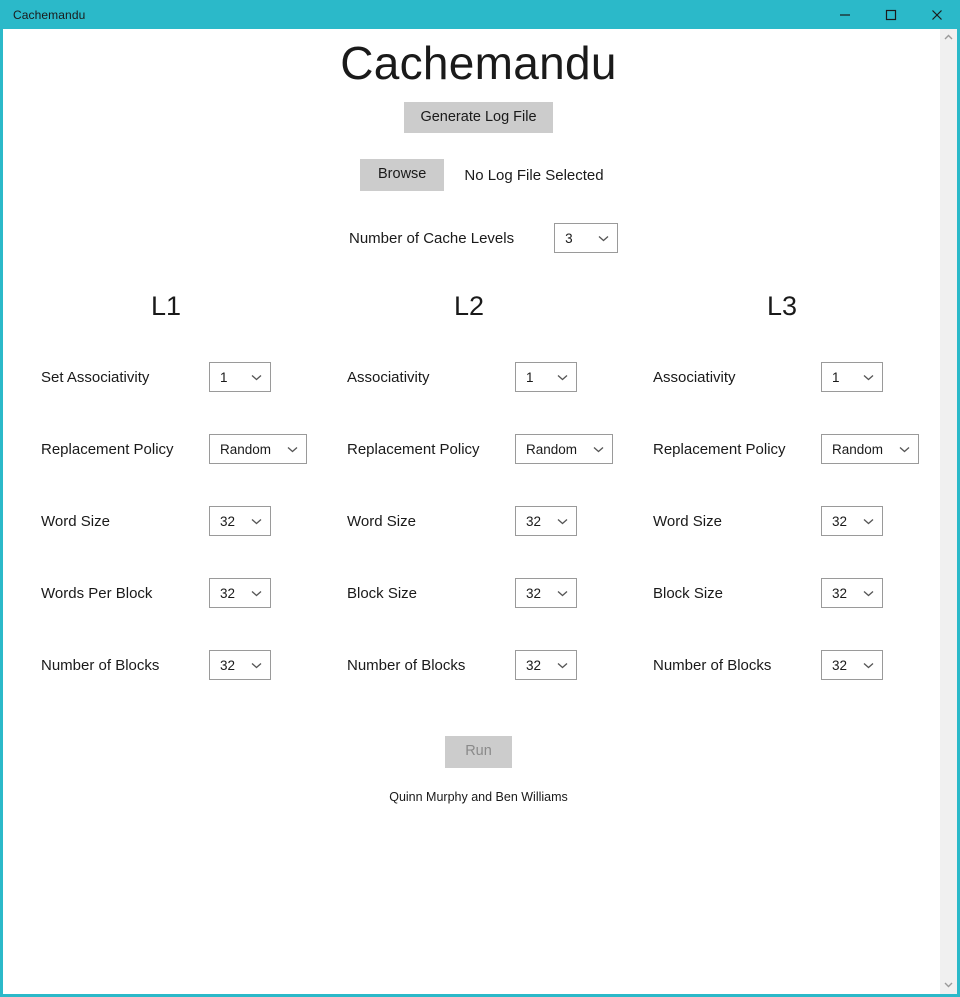 Image resolution: width=960 pixels, height=997 pixels. I want to click on window-title: Cachemandu, so click(49, 14).